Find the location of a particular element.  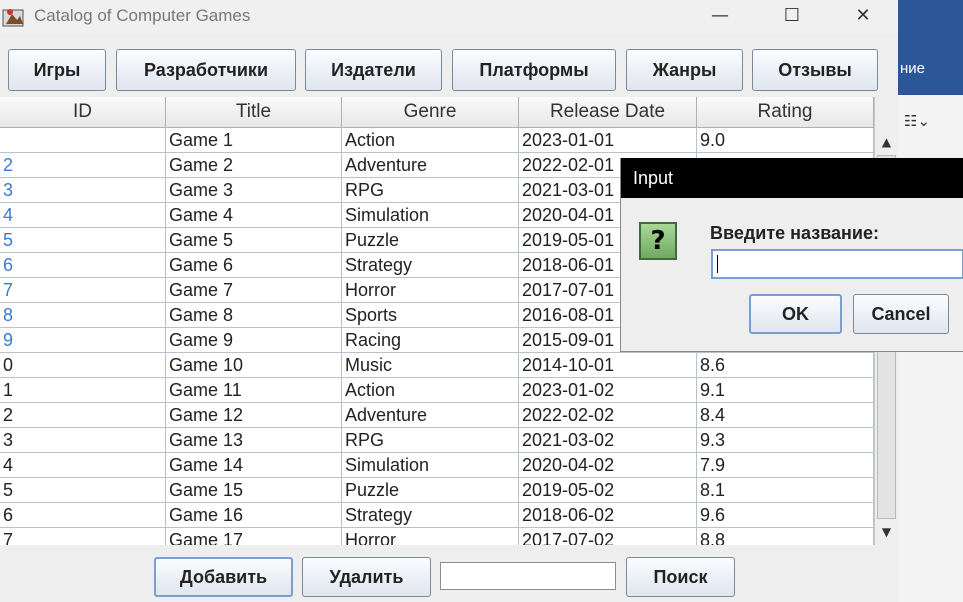

list-format-icon: ☷⌄ is located at coordinates (917, 121).